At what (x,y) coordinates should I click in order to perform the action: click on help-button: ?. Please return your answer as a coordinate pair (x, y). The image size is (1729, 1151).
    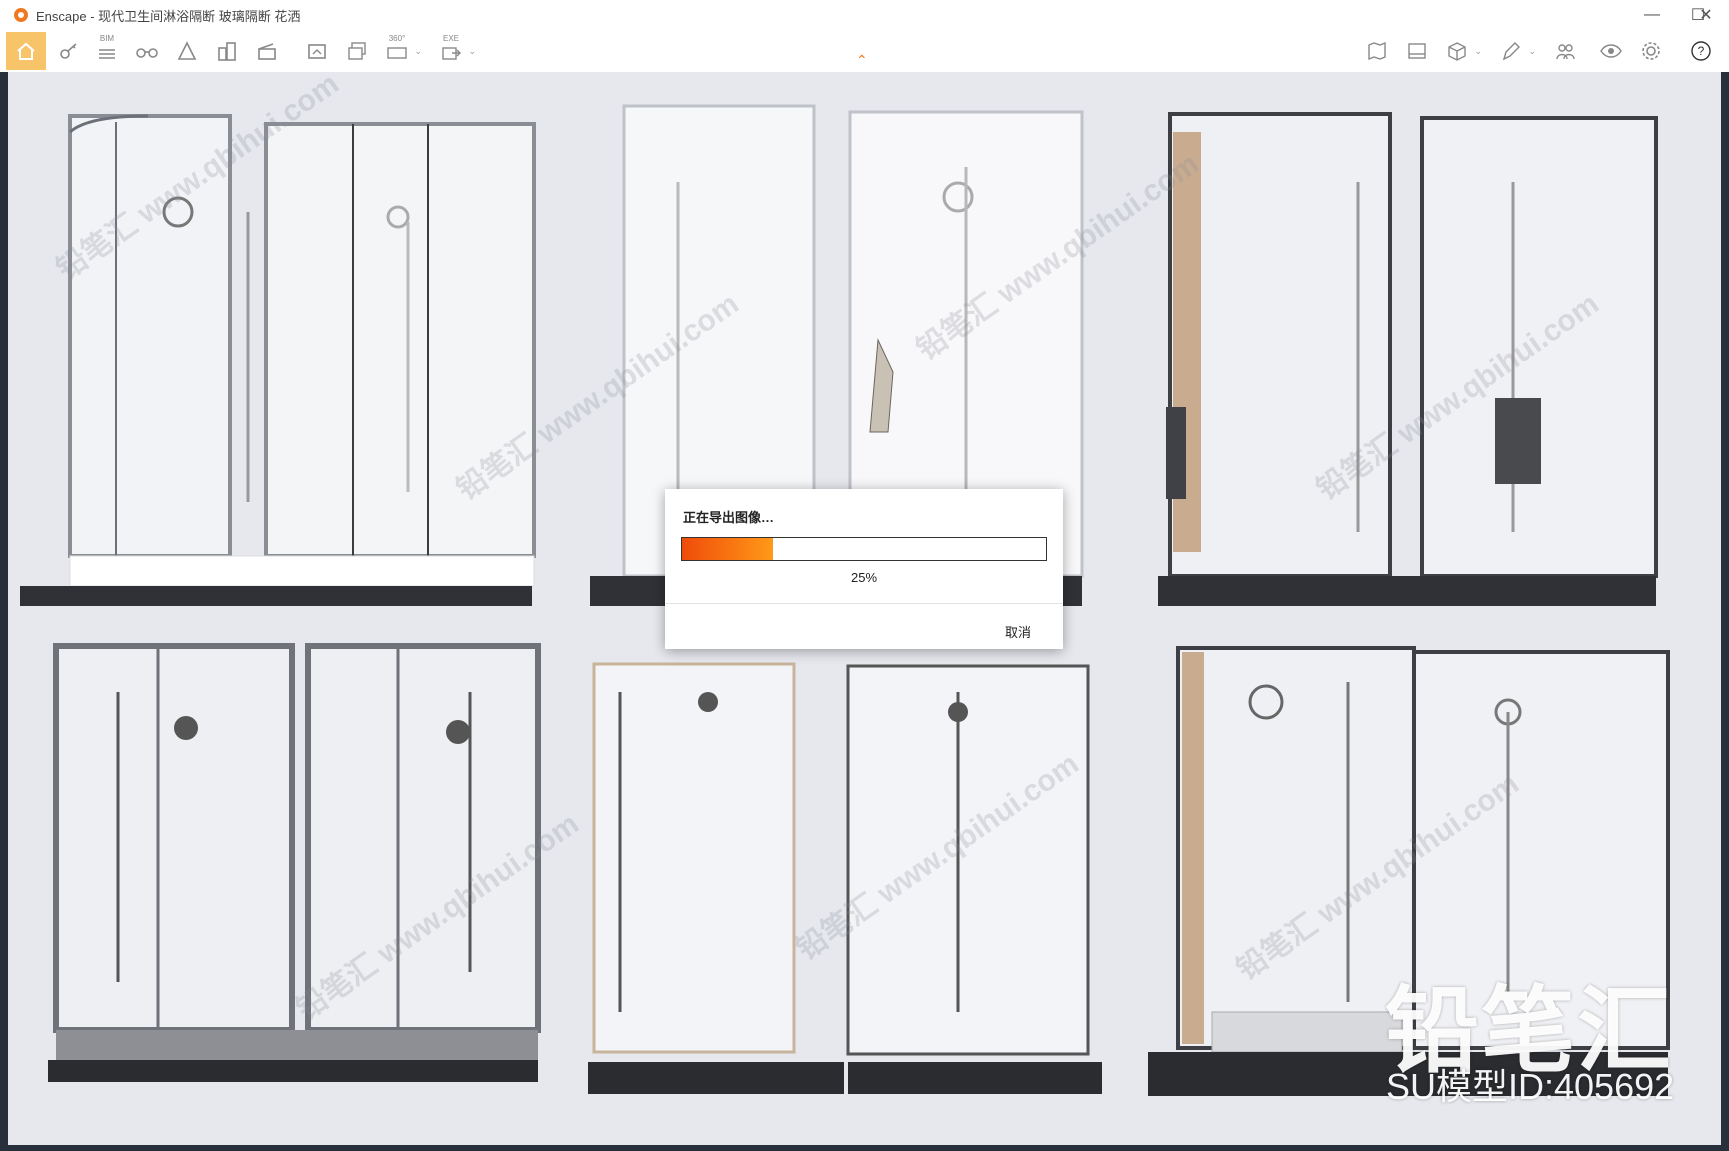
    Looking at the image, I should click on (1701, 51).